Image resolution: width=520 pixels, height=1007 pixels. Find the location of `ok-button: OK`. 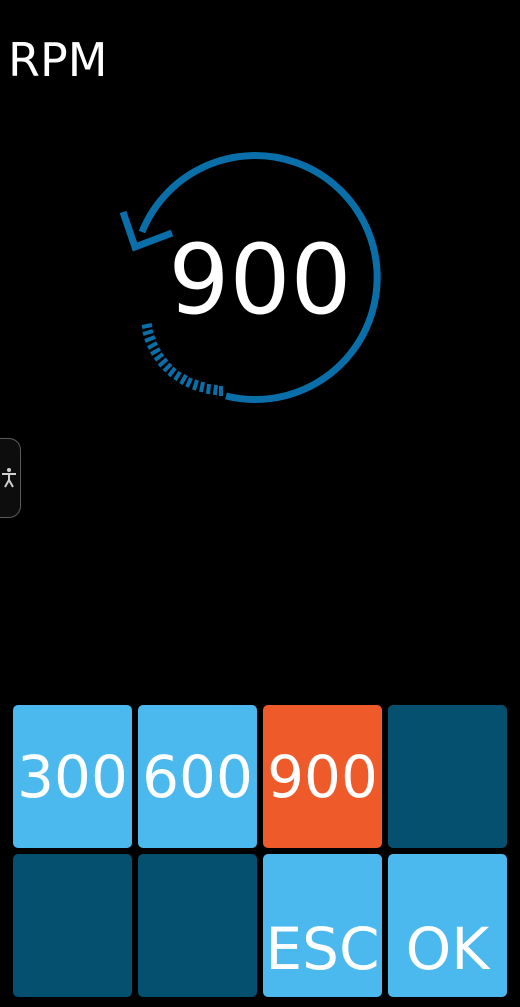

ok-button: OK is located at coordinates (447, 925).